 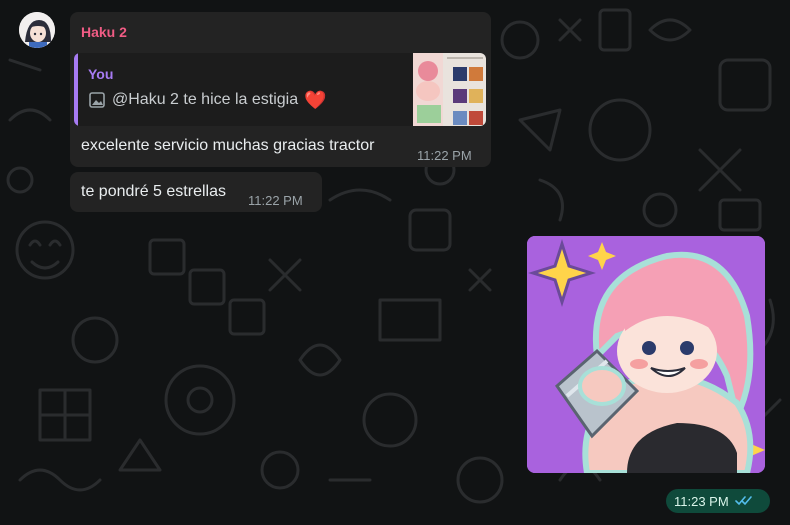 I want to click on sticker-image, so click(x=646, y=354).